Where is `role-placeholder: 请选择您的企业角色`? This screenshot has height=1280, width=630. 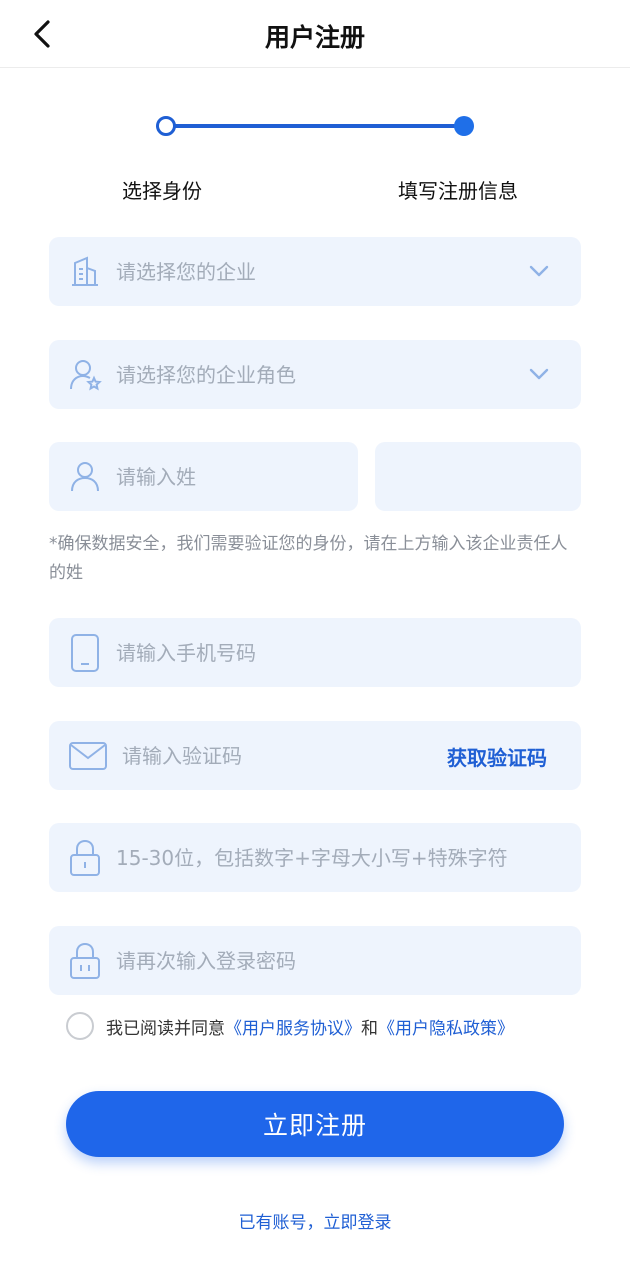
role-placeholder: 请选择您的企业角色 is located at coordinates (206, 374).